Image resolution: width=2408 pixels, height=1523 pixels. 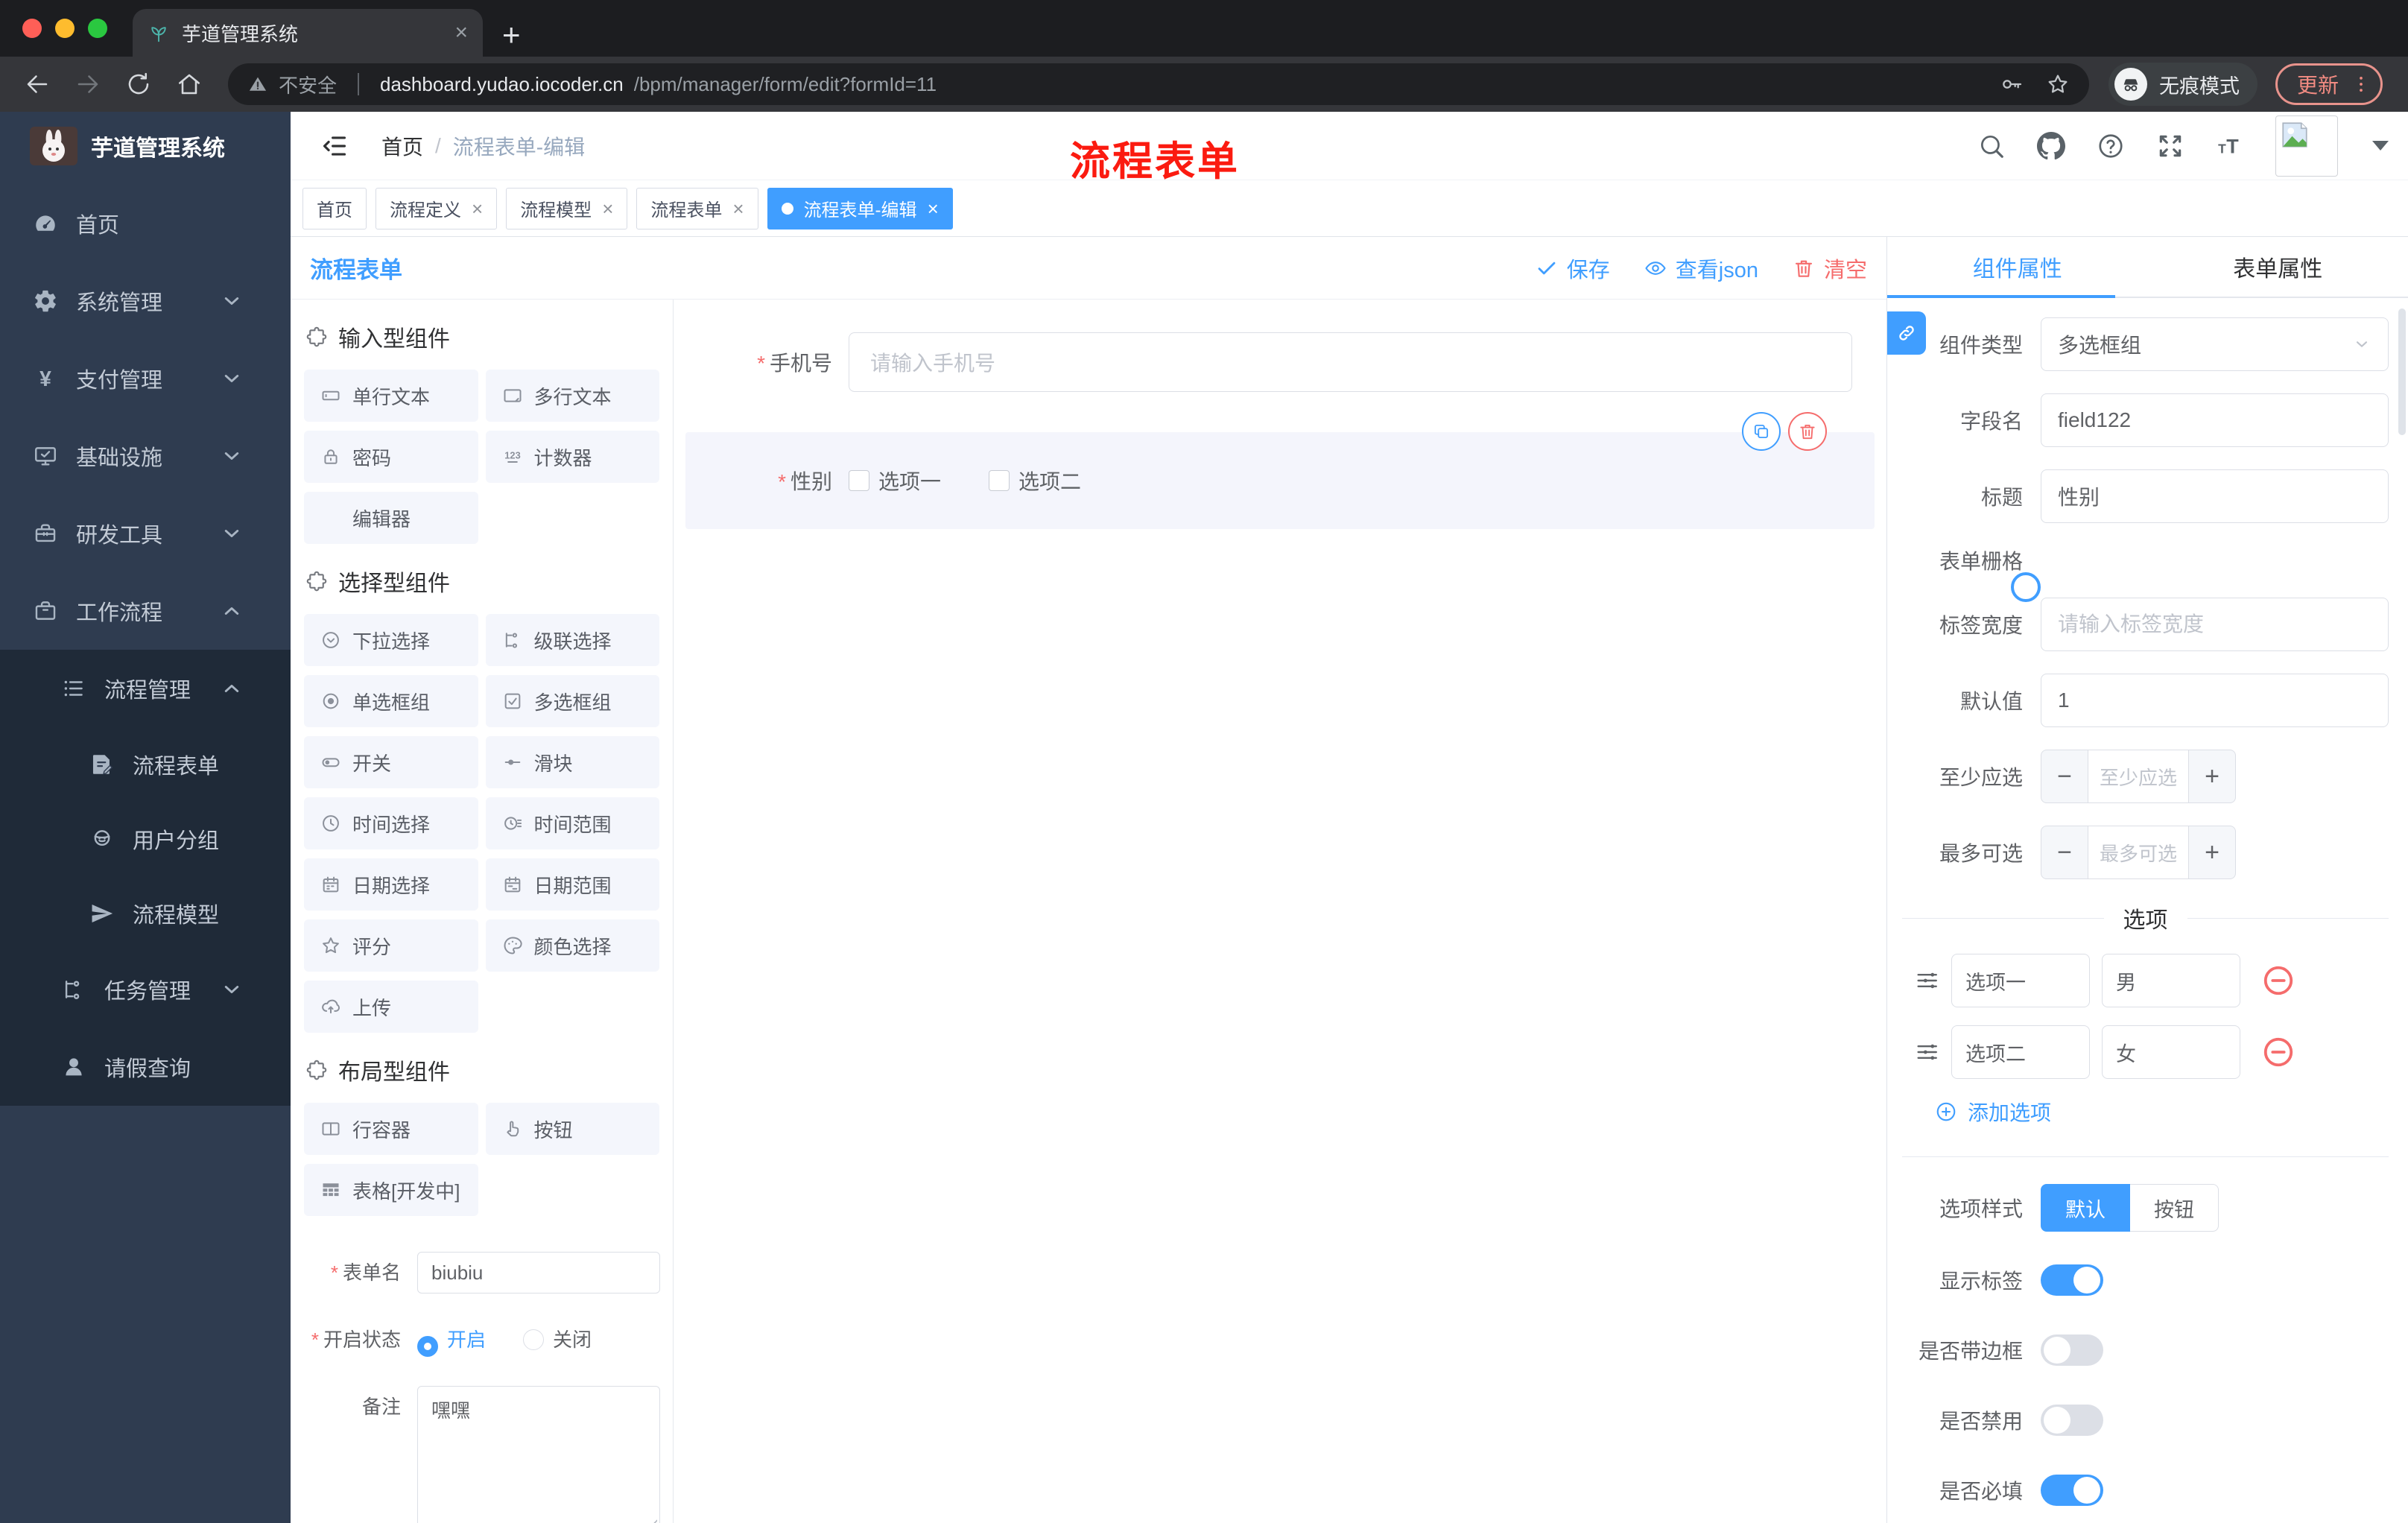 What do you see at coordinates (2085, 1208) in the screenshot?
I see `style-default-button: 默认` at bounding box center [2085, 1208].